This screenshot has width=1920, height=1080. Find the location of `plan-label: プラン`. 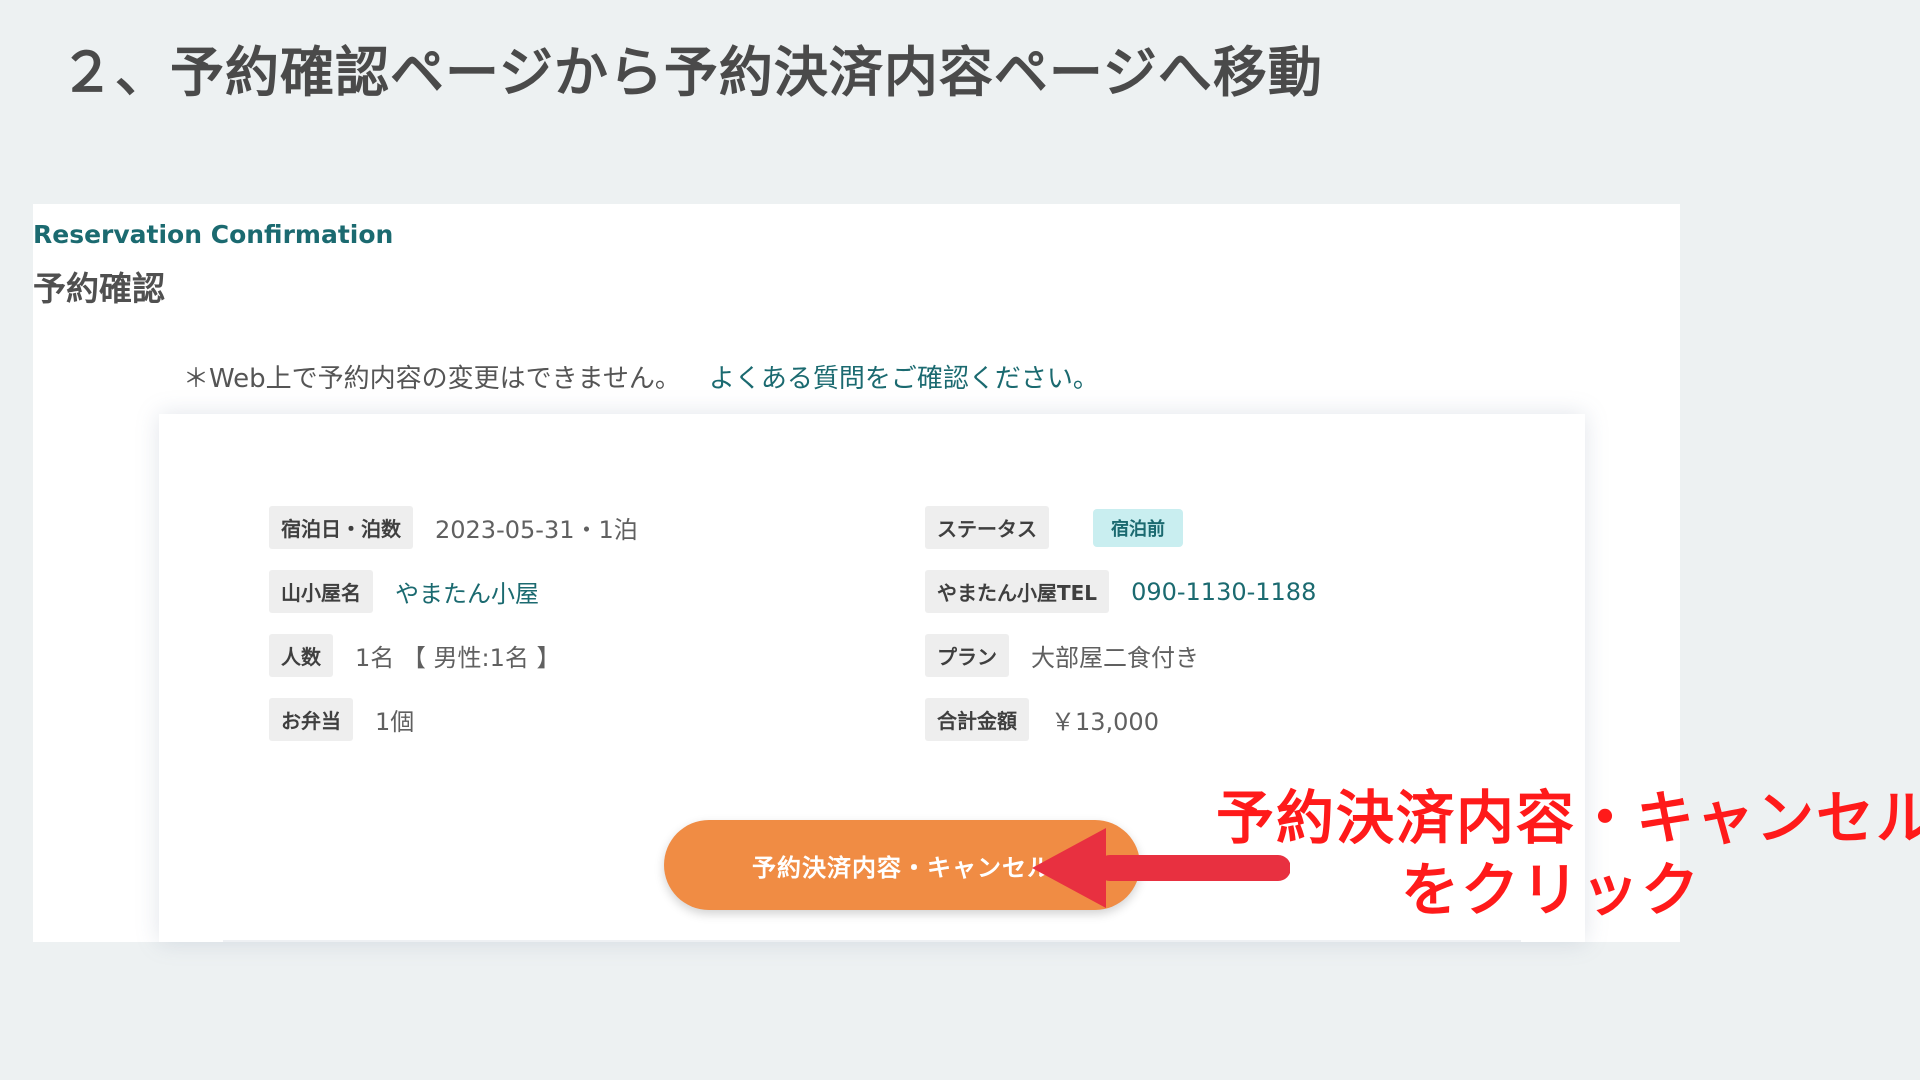

plan-label: プラン is located at coordinates (967, 655).